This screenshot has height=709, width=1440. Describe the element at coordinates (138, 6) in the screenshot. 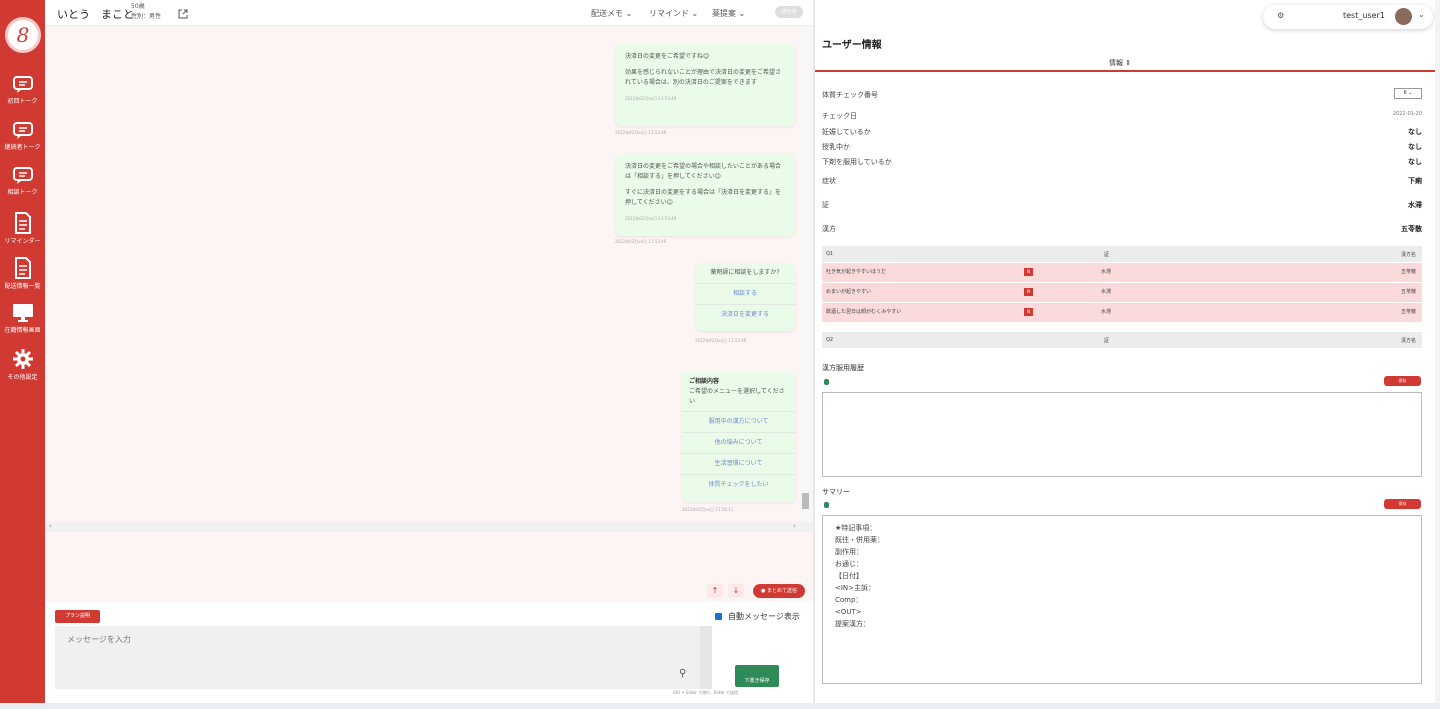

I see `patient-age: 50歳` at that location.